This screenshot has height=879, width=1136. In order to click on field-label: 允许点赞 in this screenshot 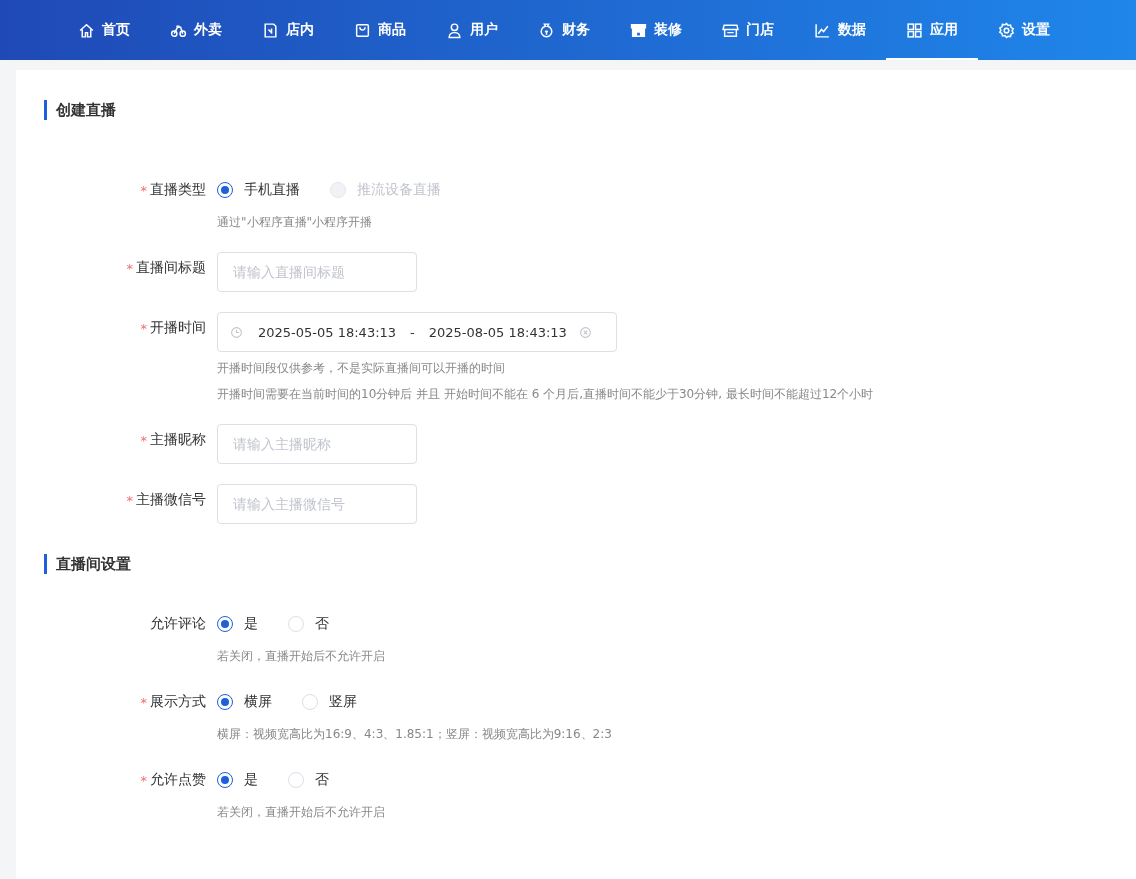, I will do `click(178, 780)`.